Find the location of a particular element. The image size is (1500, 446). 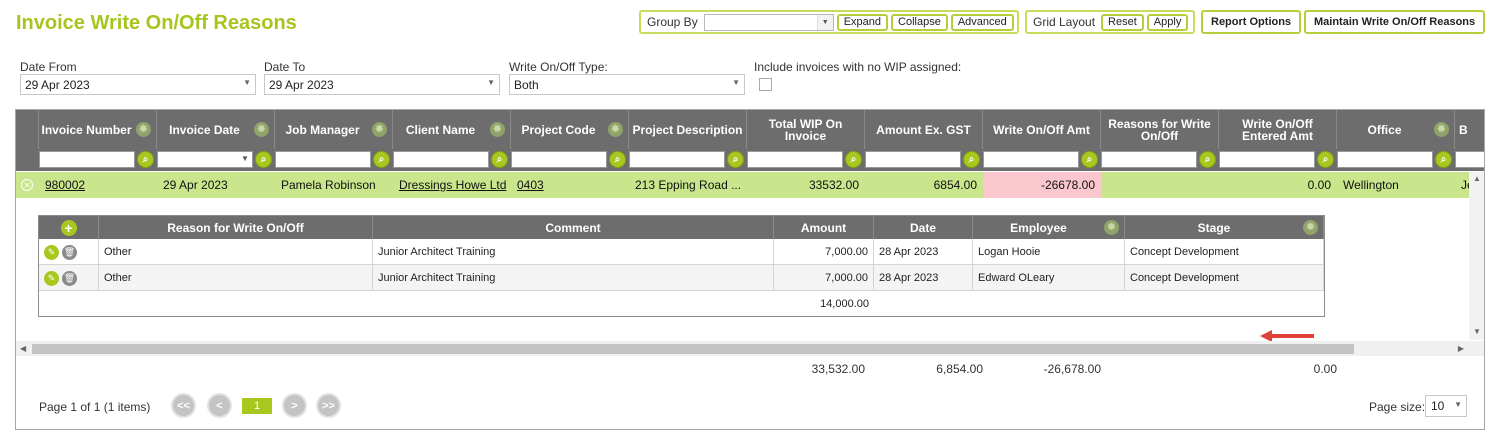

cell-write-amt: -26678.00 is located at coordinates (1042, 185).